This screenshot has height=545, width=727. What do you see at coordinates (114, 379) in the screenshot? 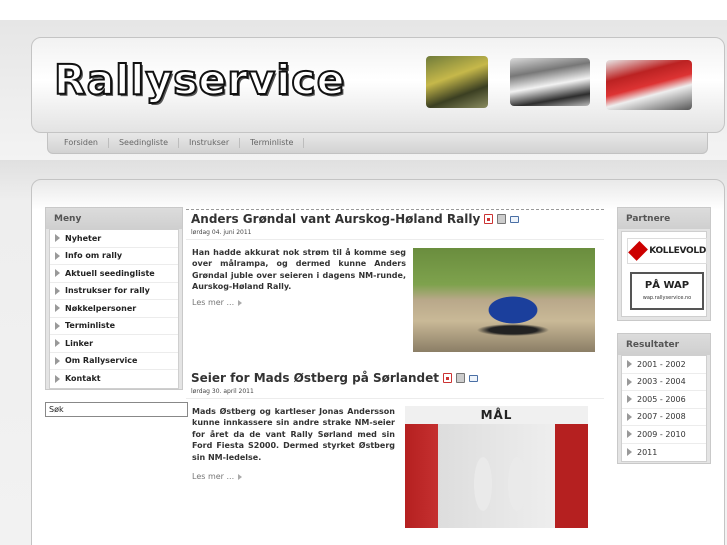
I see `menu-item-kontakt: Kontakt` at bounding box center [114, 379].